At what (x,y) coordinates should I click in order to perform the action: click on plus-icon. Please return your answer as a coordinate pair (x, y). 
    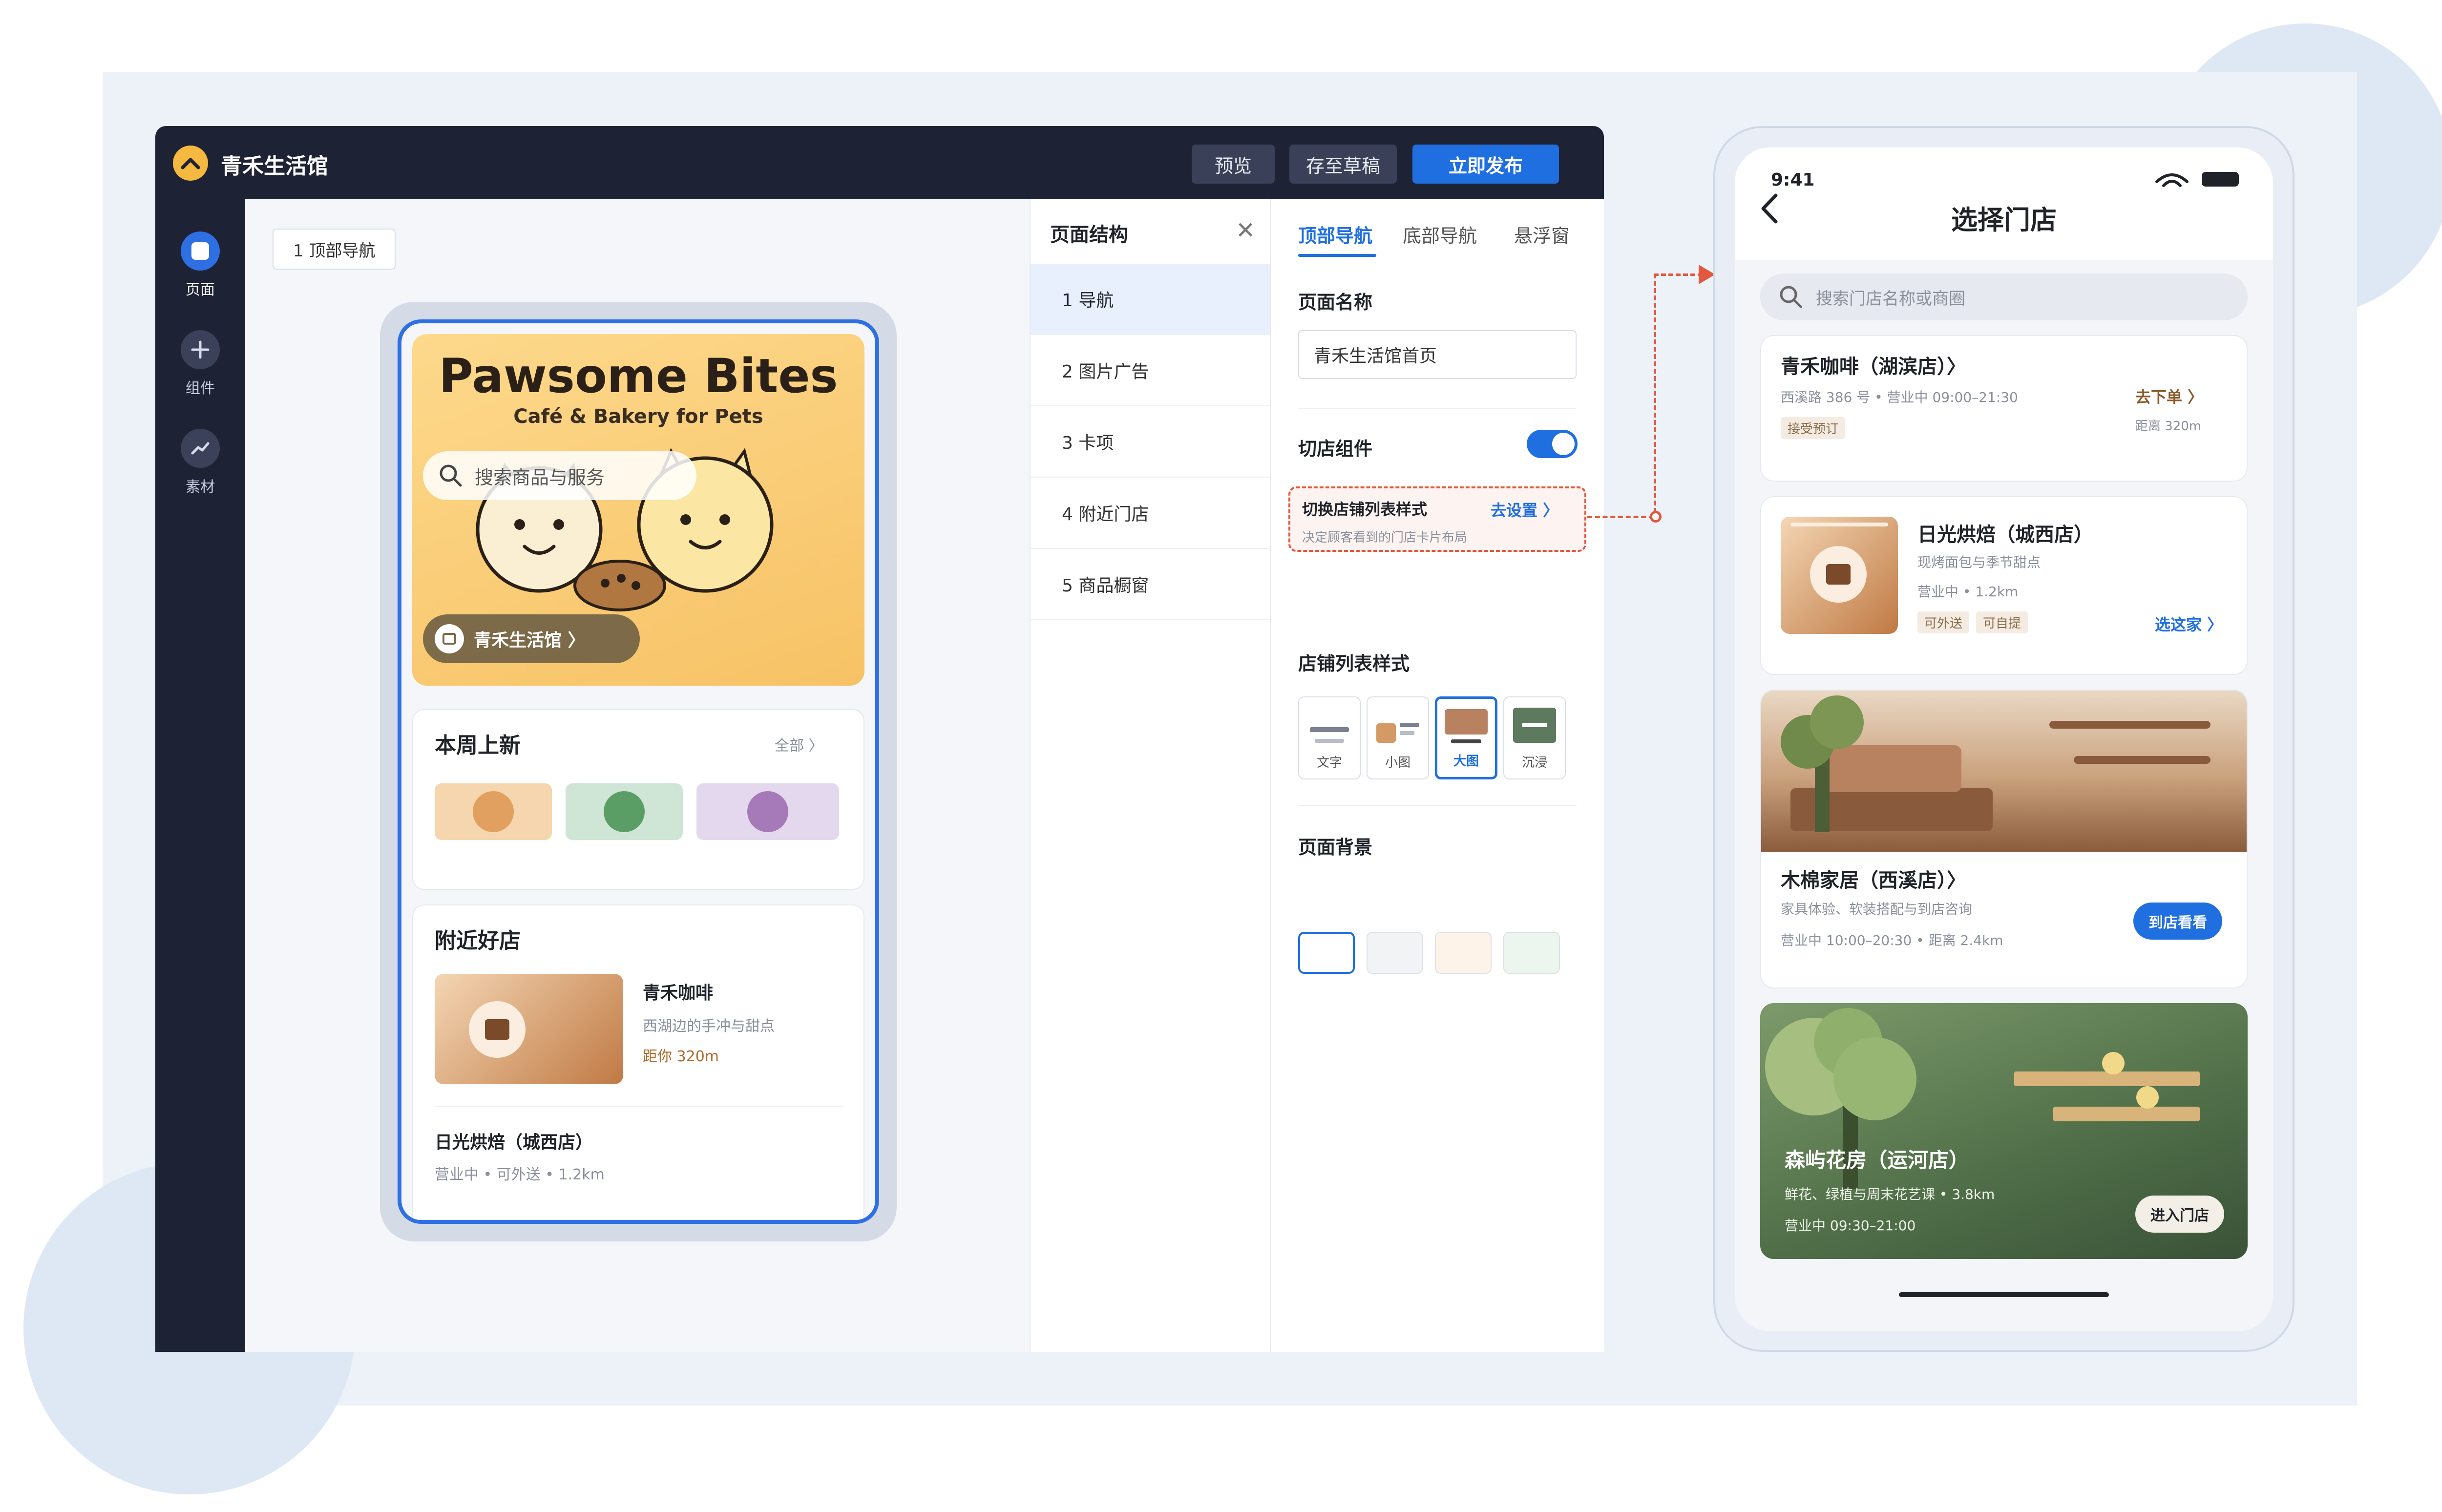
    Looking at the image, I should click on (200, 349).